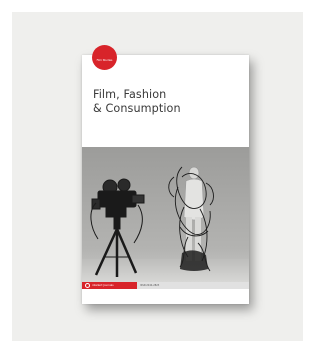  I want to click on subject-badge-label: Film Studies, so click(104, 60).